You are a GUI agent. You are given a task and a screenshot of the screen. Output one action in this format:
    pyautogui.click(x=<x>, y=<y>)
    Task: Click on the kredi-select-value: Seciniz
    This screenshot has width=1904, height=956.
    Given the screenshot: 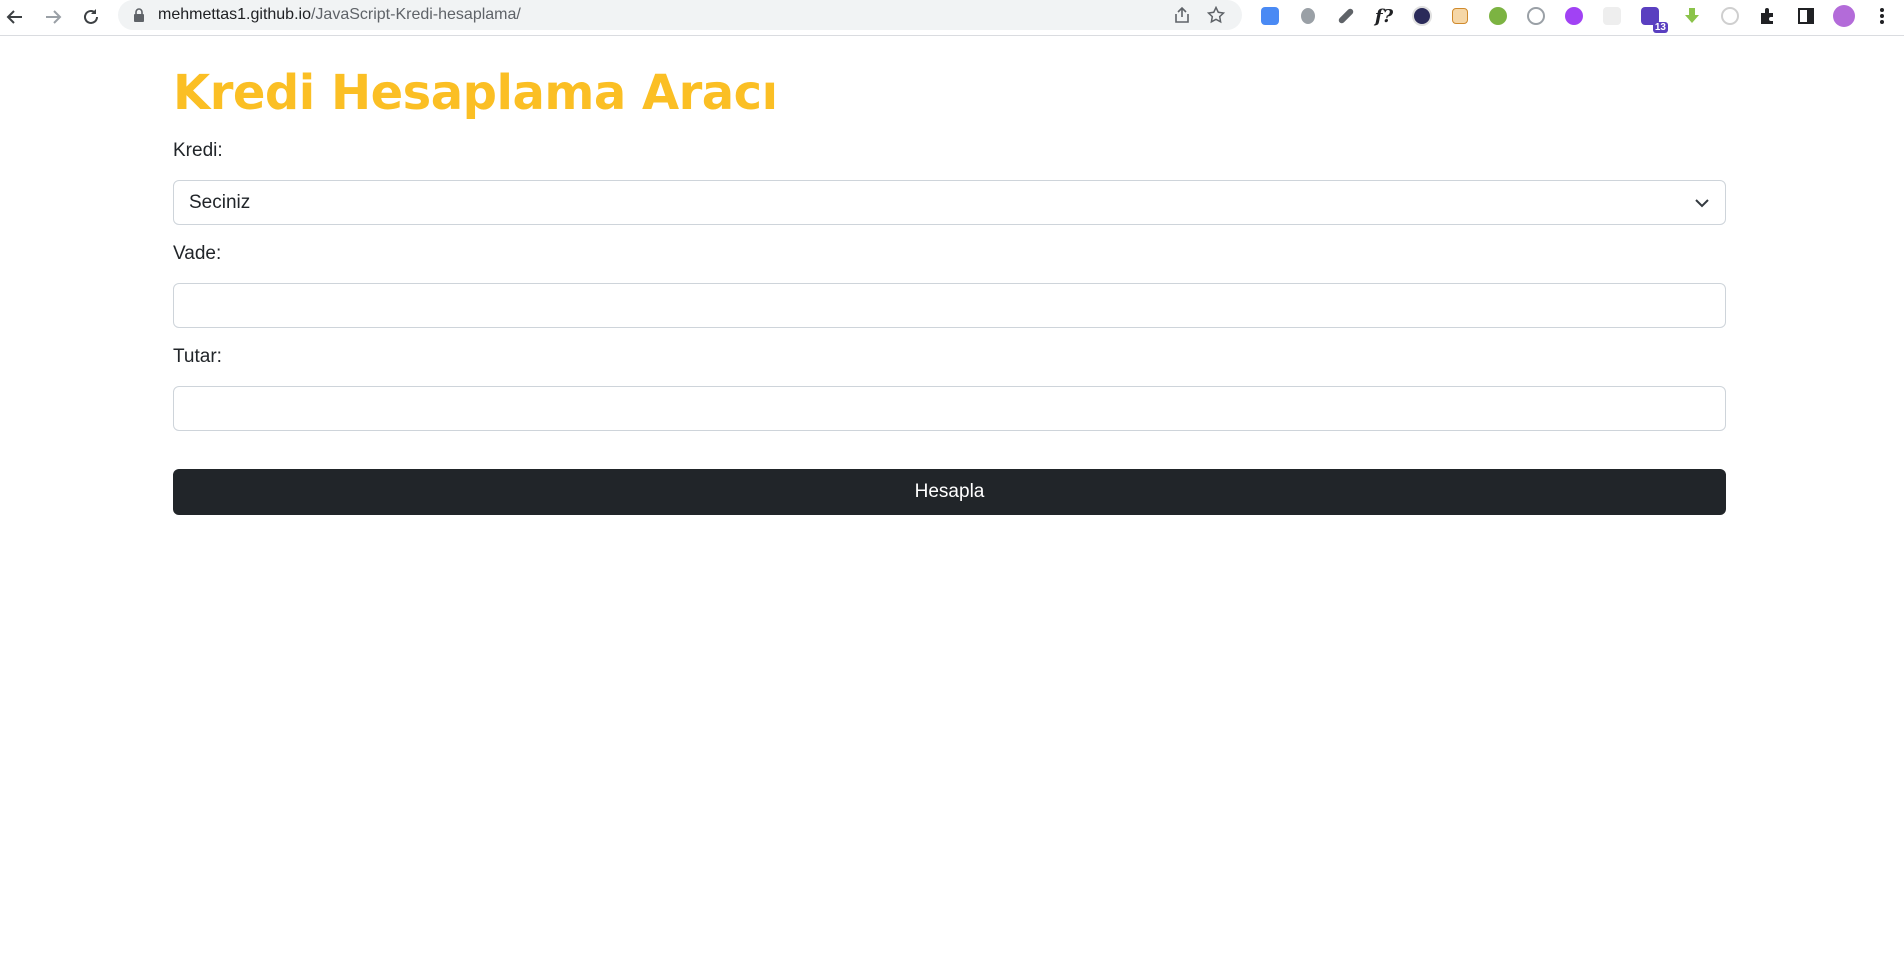 What is the action you would take?
    pyautogui.click(x=220, y=202)
    